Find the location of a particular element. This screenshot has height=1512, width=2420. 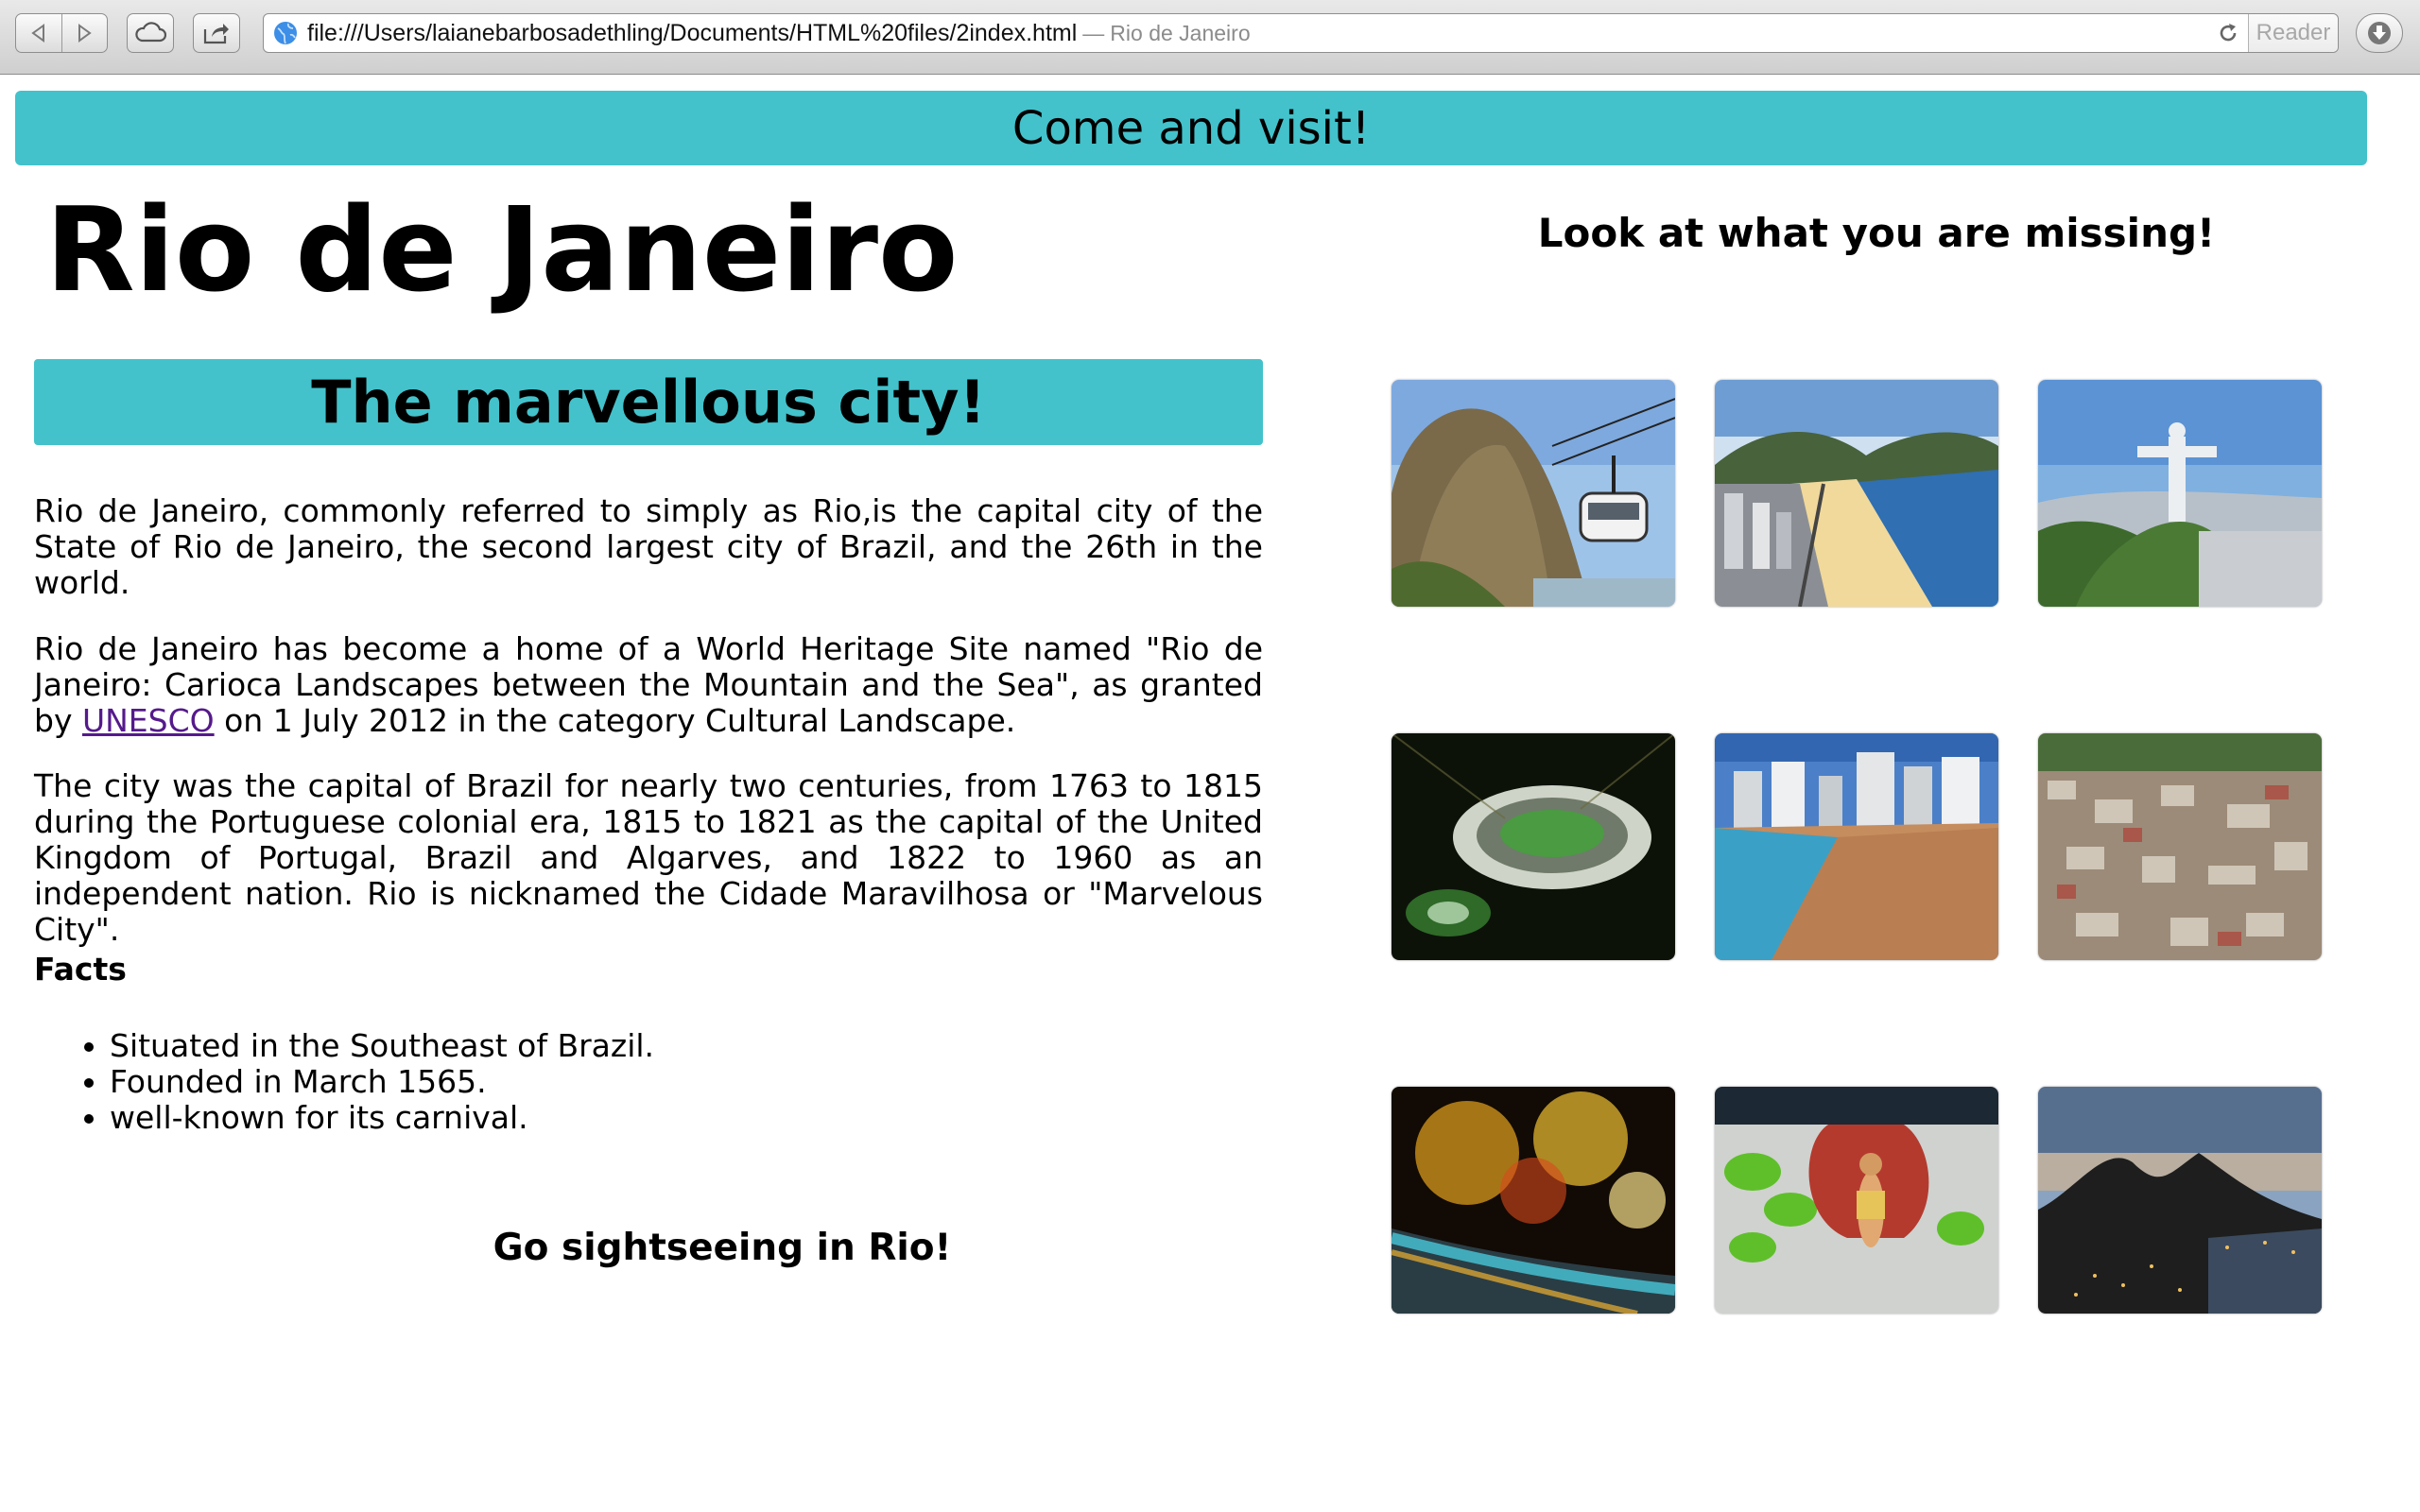

crowded-beach-photo is located at coordinates (1857, 846).